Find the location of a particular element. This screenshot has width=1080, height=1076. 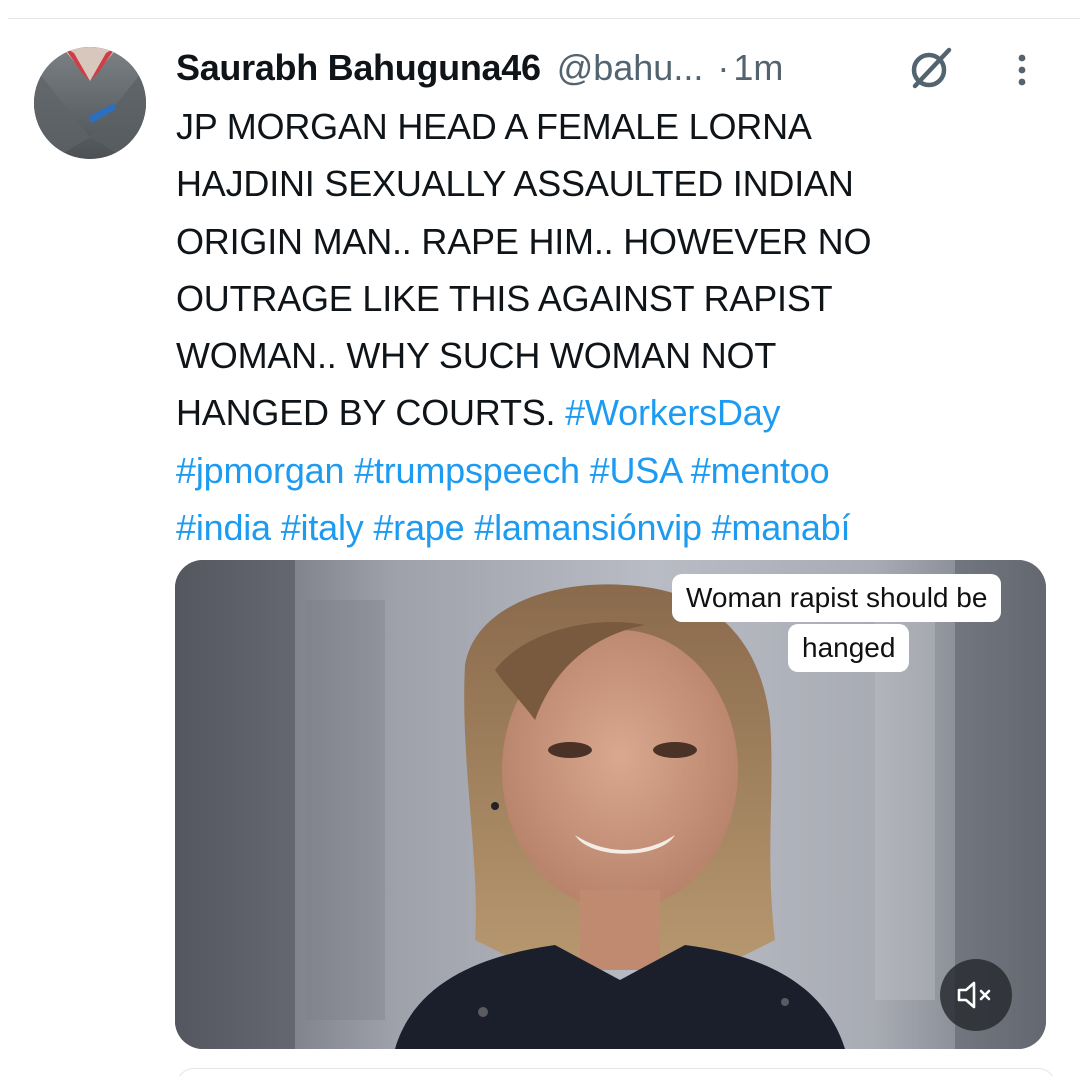

text-line: HAJDINI SEXUALLY ASSAULTED INDIAN is located at coordinates (515, 184).